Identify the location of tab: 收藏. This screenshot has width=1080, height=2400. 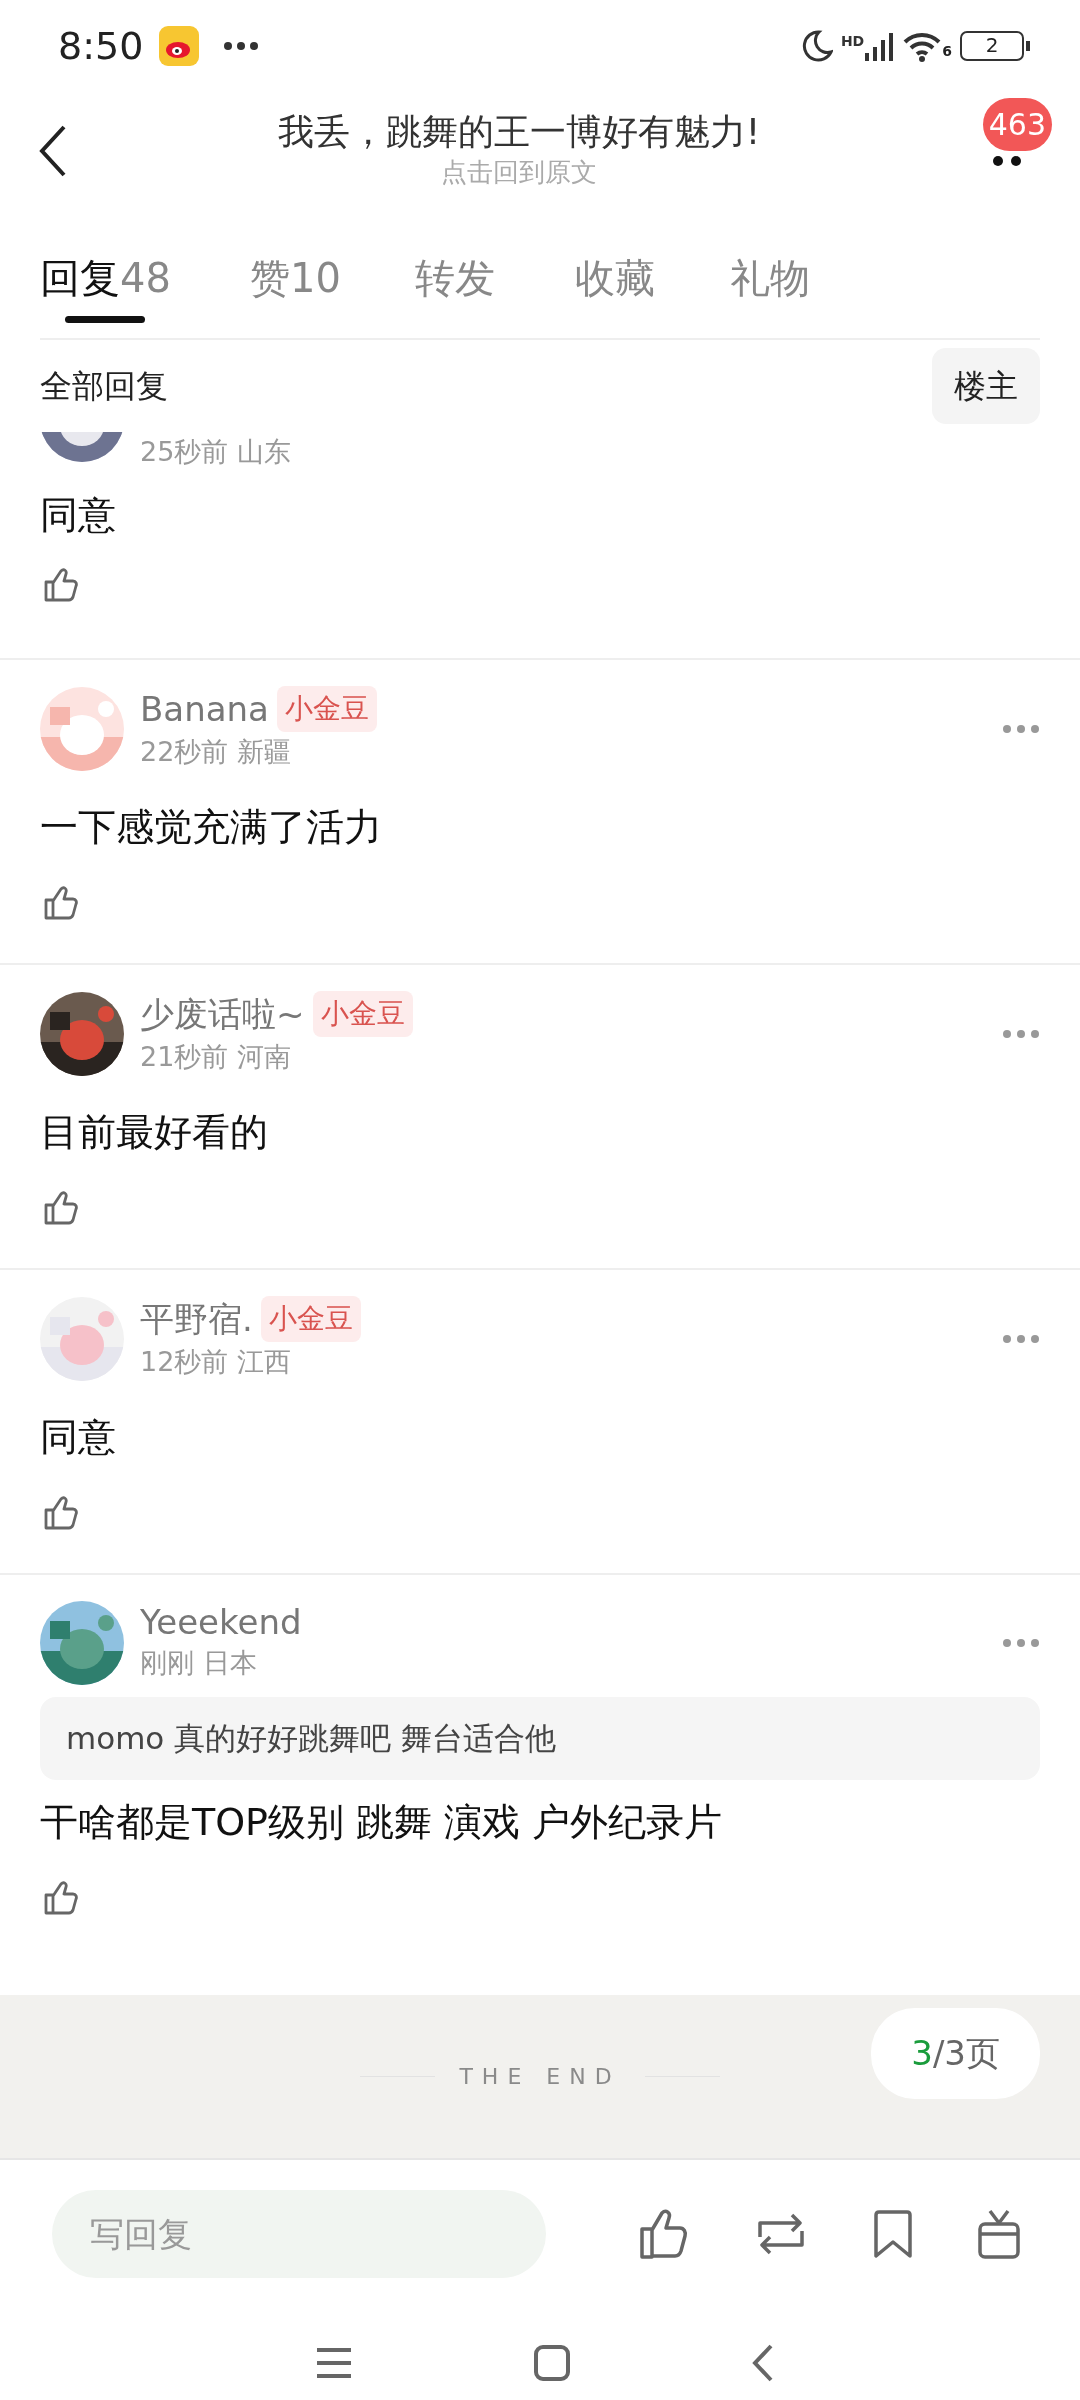
(652, 288).